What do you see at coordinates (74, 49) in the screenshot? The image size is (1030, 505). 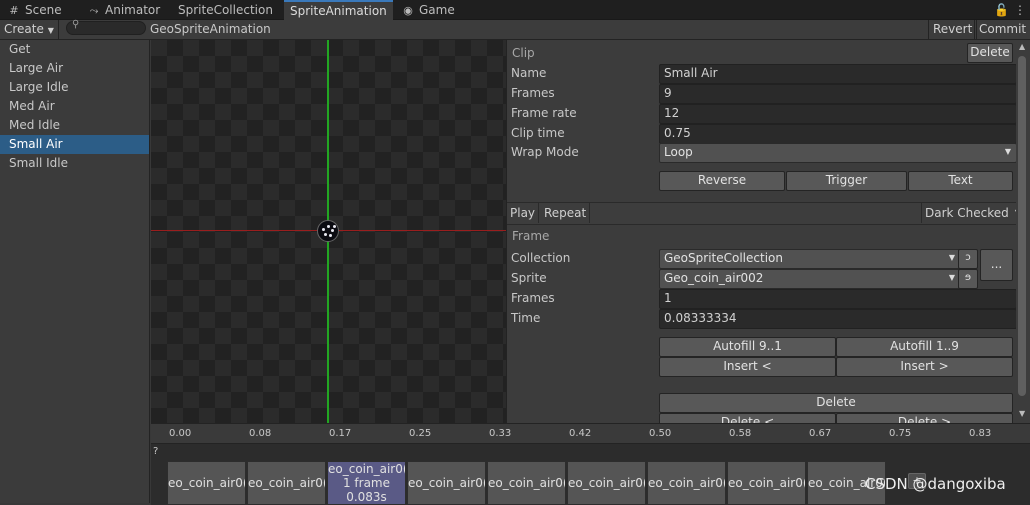 I see `clip-item: Get` at bounding box center [74, 49].